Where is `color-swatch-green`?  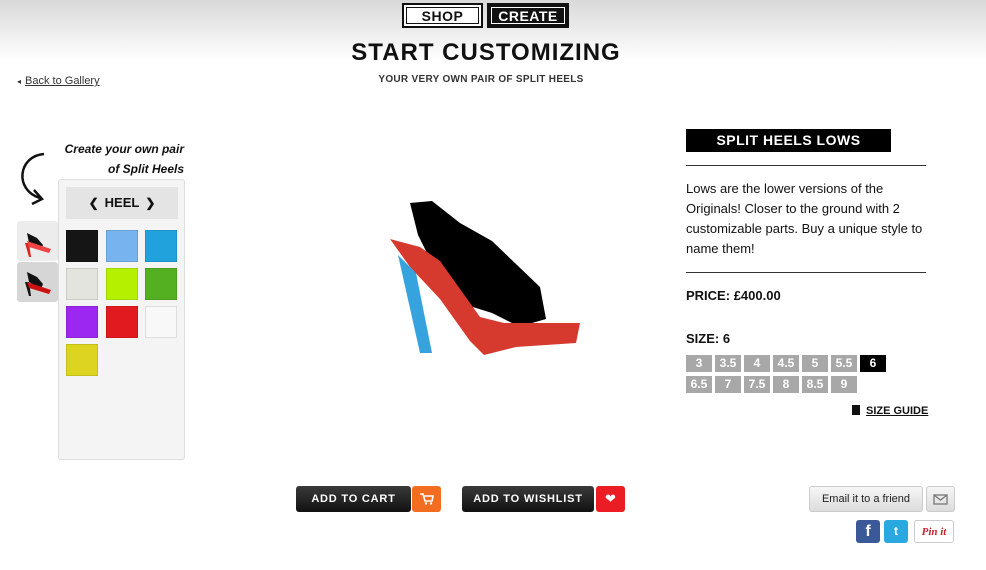
color-swatch-green is located at coordinates (161, 284).